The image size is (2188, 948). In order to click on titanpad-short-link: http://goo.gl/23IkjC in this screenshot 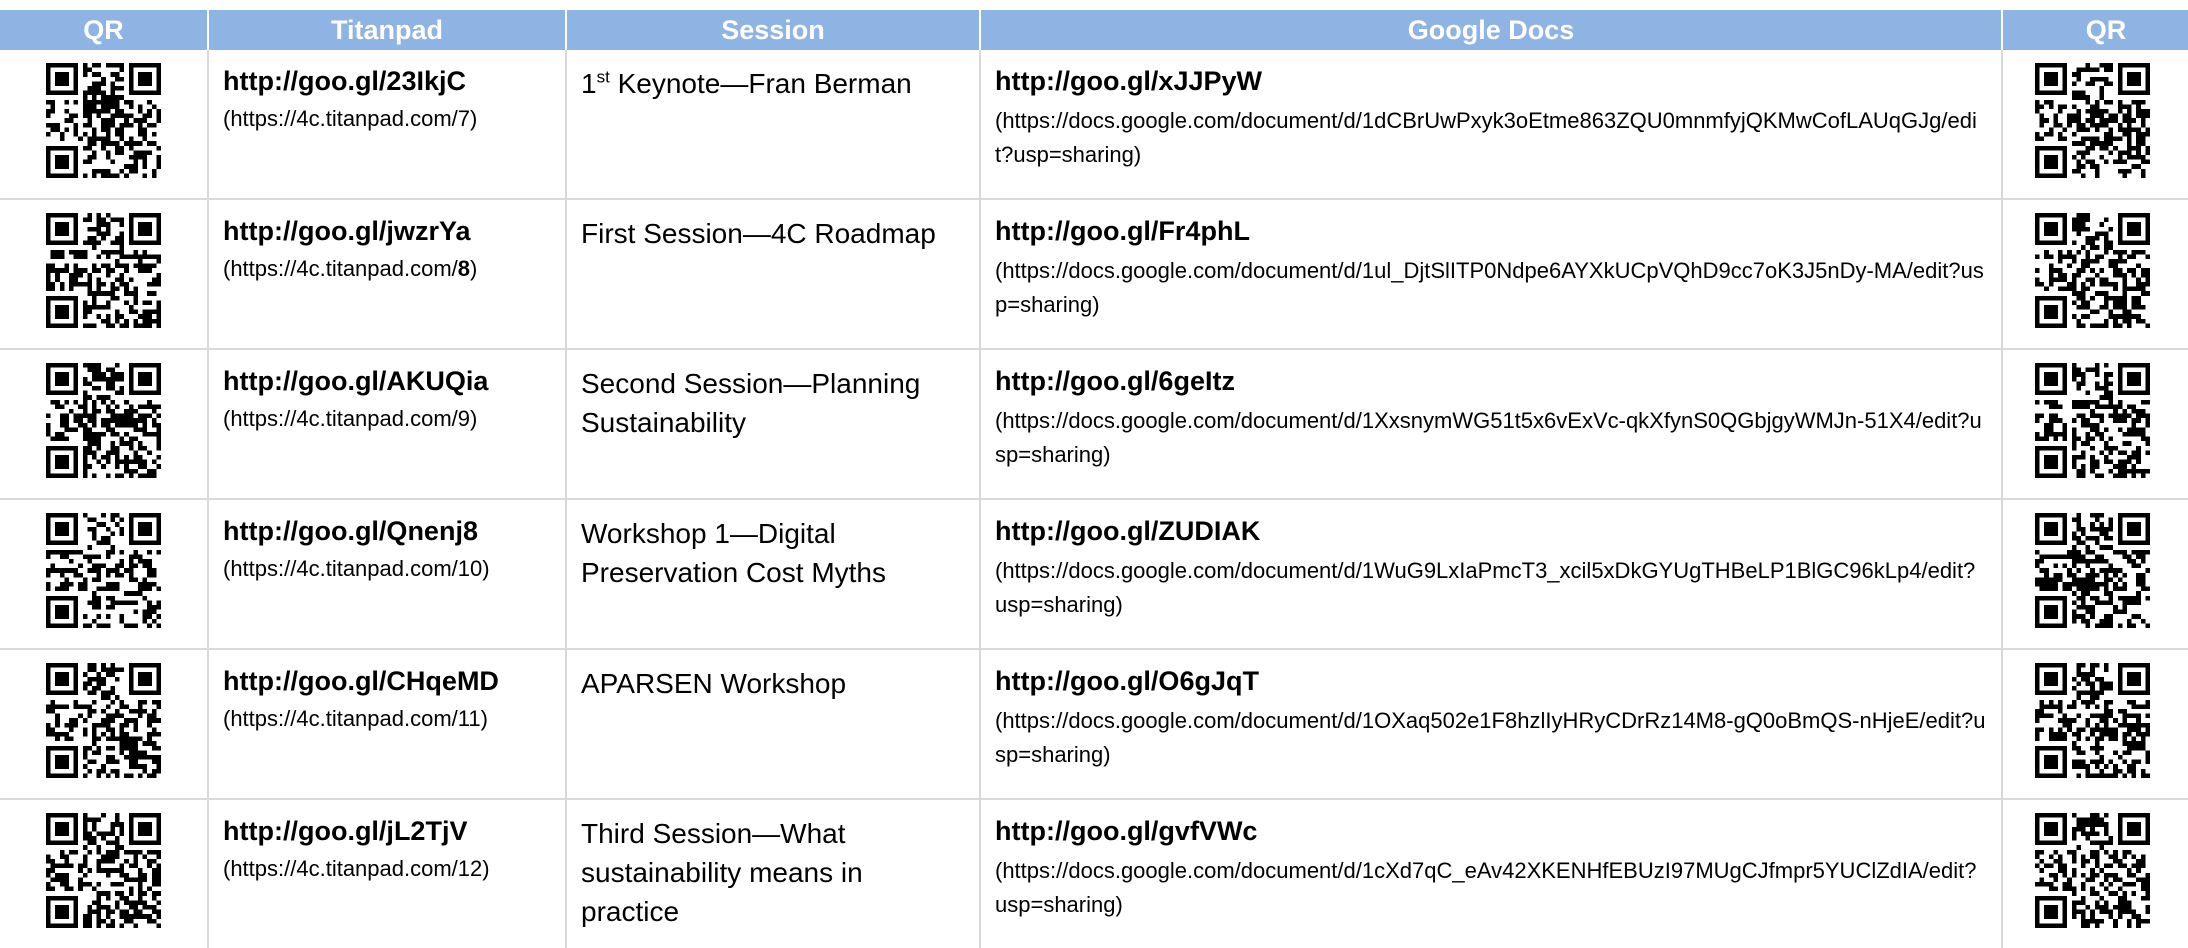, I will do `click(387, 81)`.